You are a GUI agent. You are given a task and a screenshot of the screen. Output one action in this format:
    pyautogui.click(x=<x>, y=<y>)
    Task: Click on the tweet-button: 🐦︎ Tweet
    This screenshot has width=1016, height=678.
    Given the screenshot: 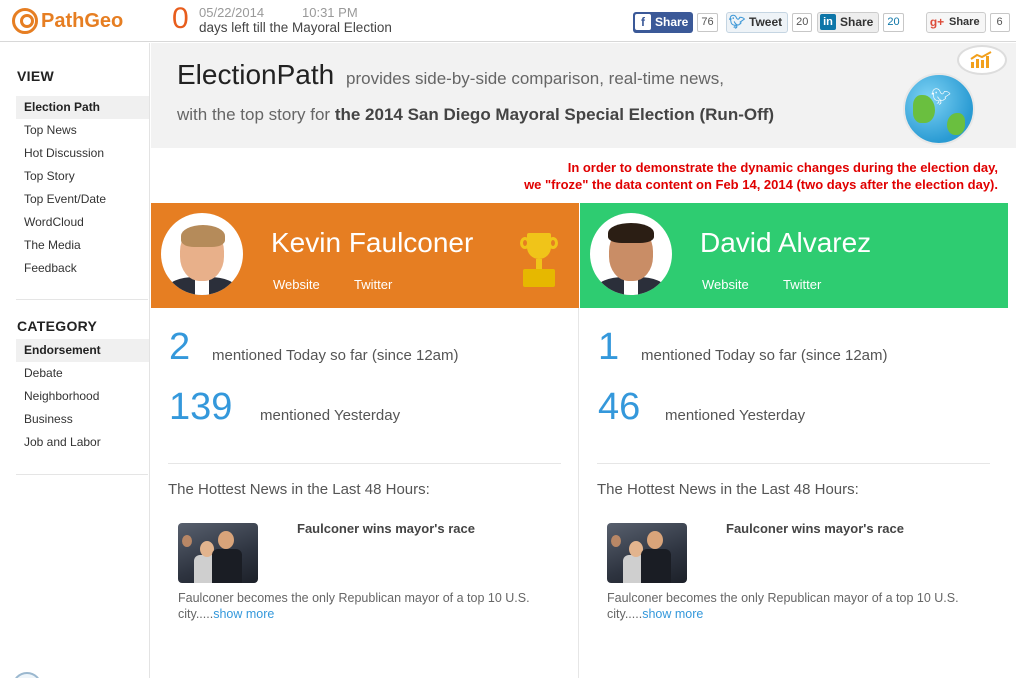 What is the action you would take?
    pyautogui.click(x=757, y=22)
    